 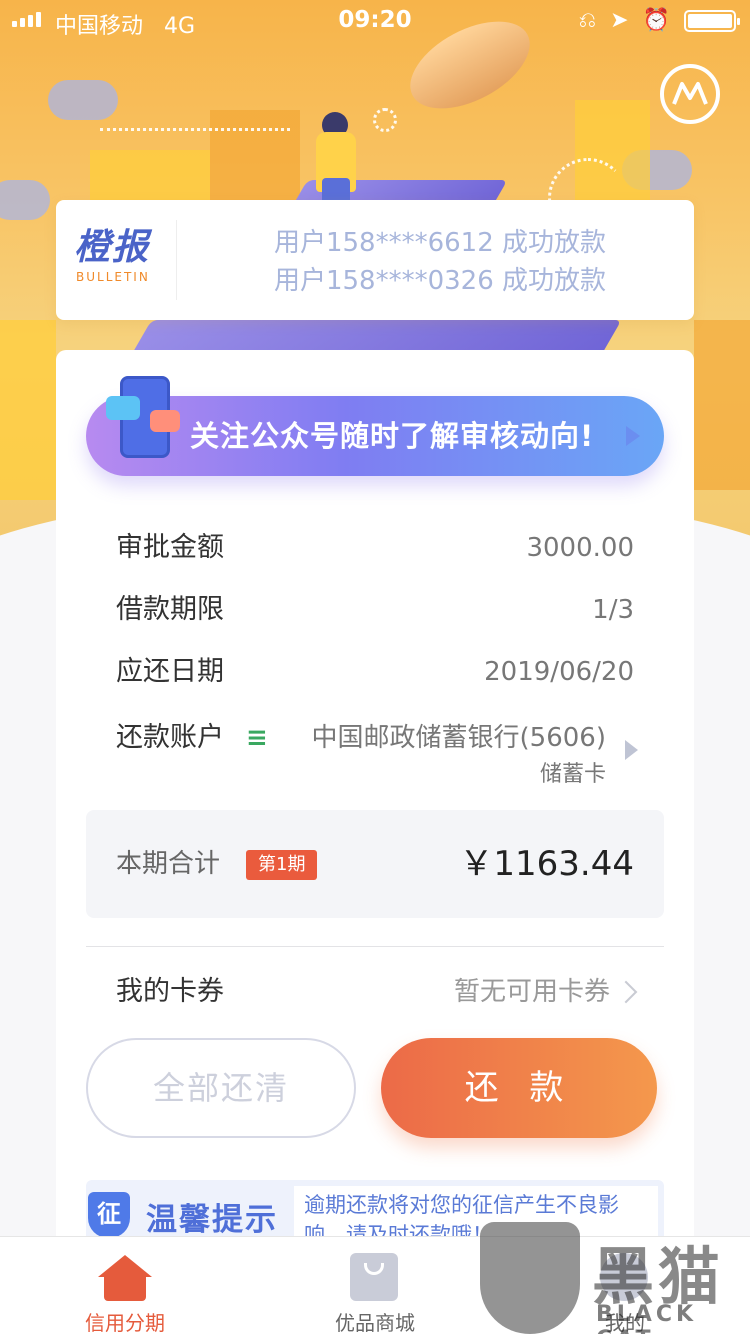 I want to click on bulletin-title: 橙报, so click(x=112, y=247).